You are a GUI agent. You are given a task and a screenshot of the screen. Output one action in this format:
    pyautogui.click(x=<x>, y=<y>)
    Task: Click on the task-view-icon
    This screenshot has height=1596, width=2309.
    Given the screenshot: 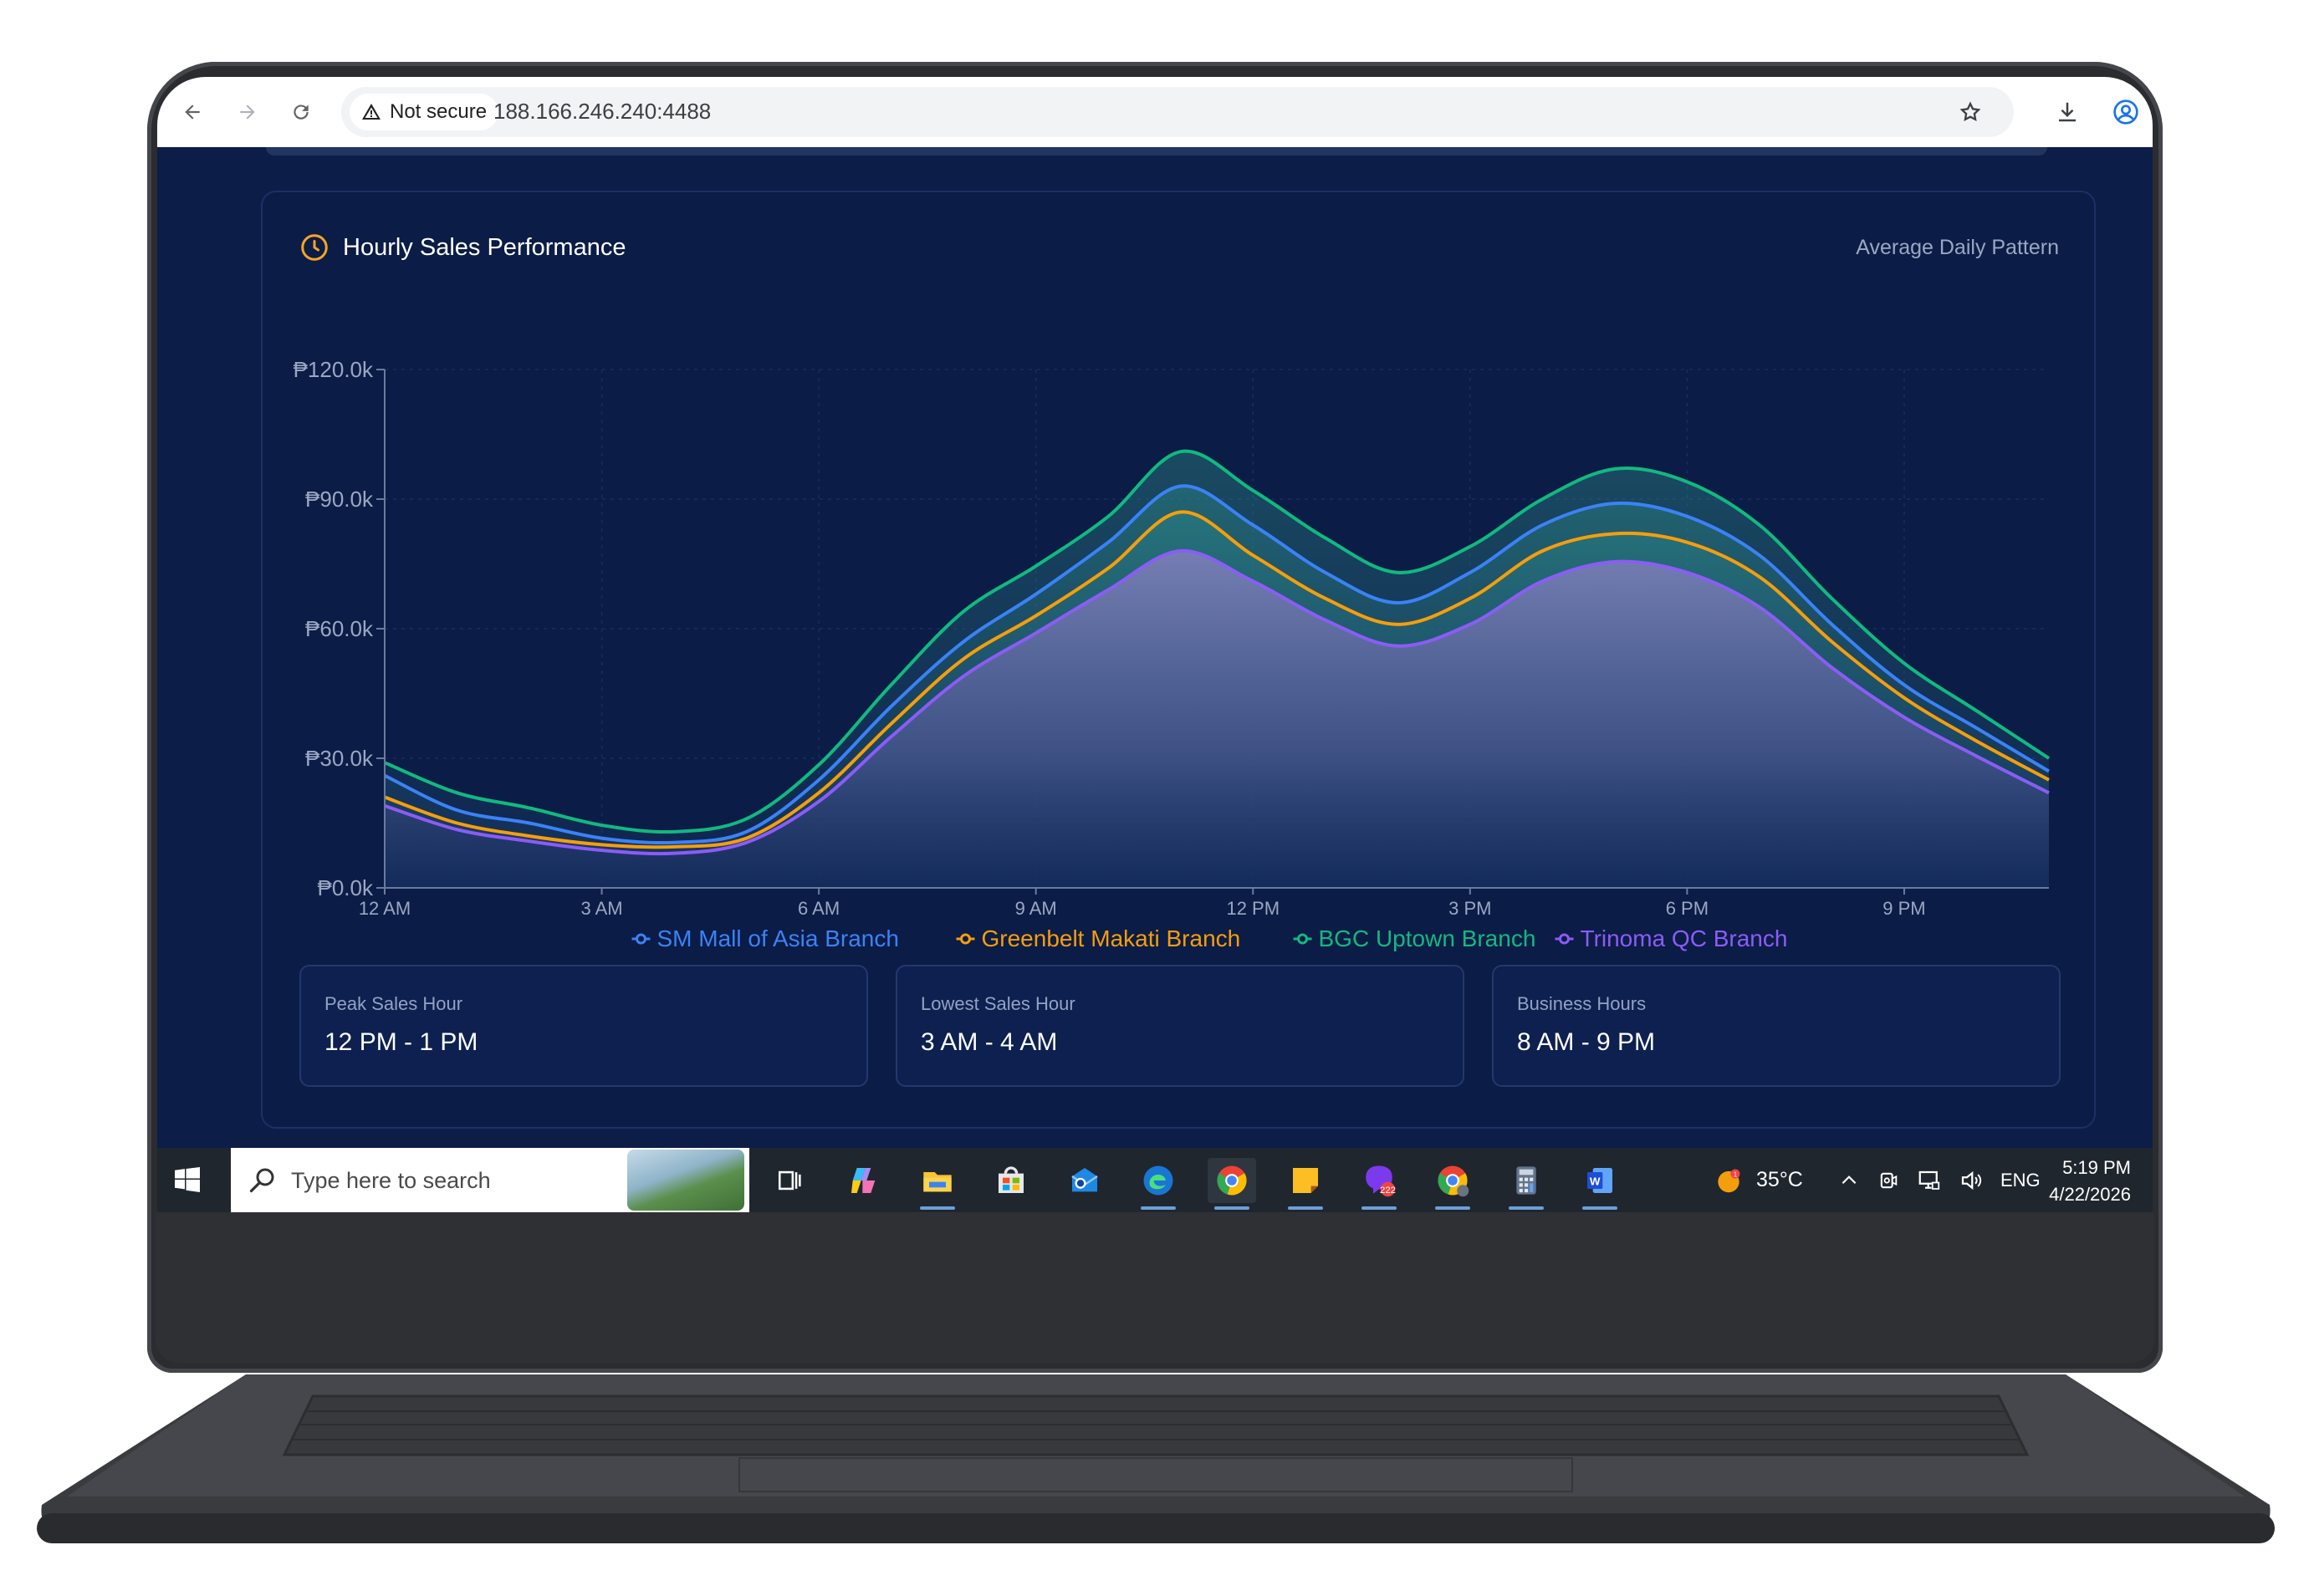 What is the action you would take?
    pyautogui.click(x=790, y=1180)
    